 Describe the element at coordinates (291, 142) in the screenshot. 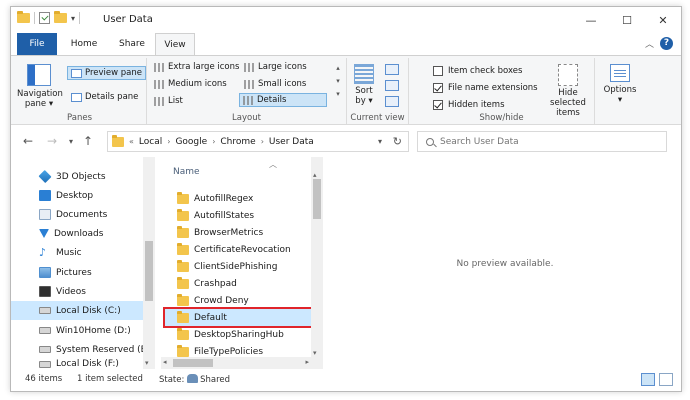

I see `breadcrumb-user-data: User Data` at that location.